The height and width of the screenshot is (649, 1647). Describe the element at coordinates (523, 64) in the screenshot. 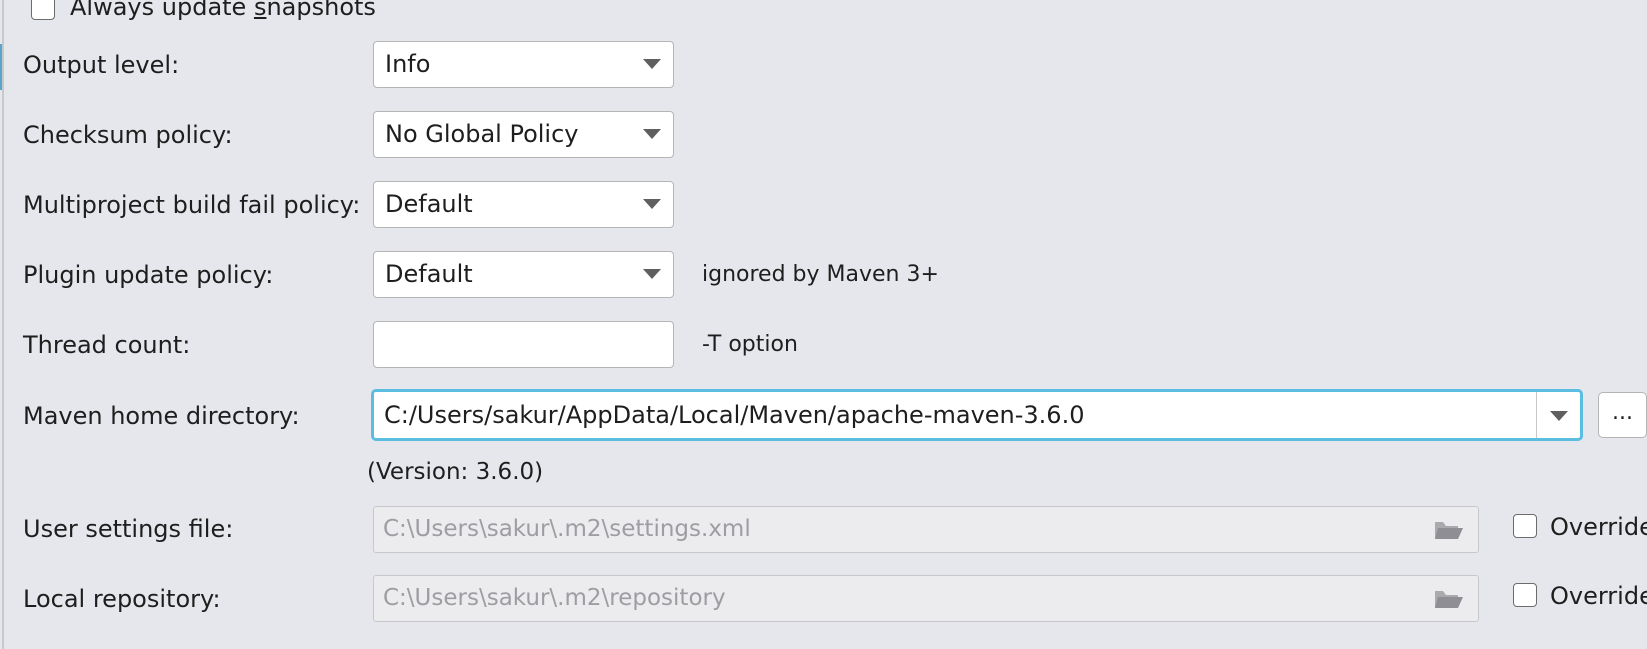

I see `output-level-select: Info` at that location.